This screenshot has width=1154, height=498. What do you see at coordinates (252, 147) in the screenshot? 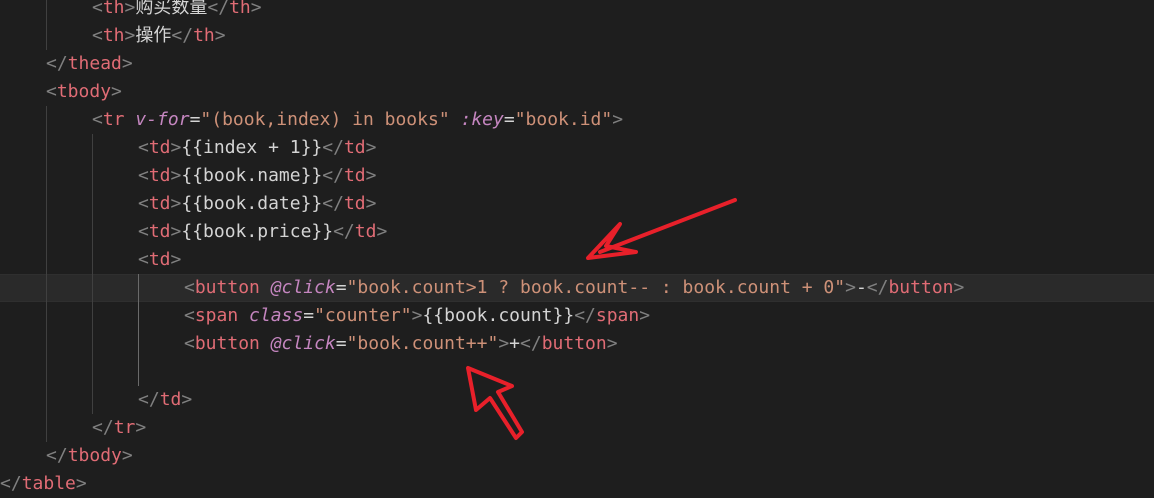
I see `code-token: {{index + 1}}` at bounding box center [252, 147].